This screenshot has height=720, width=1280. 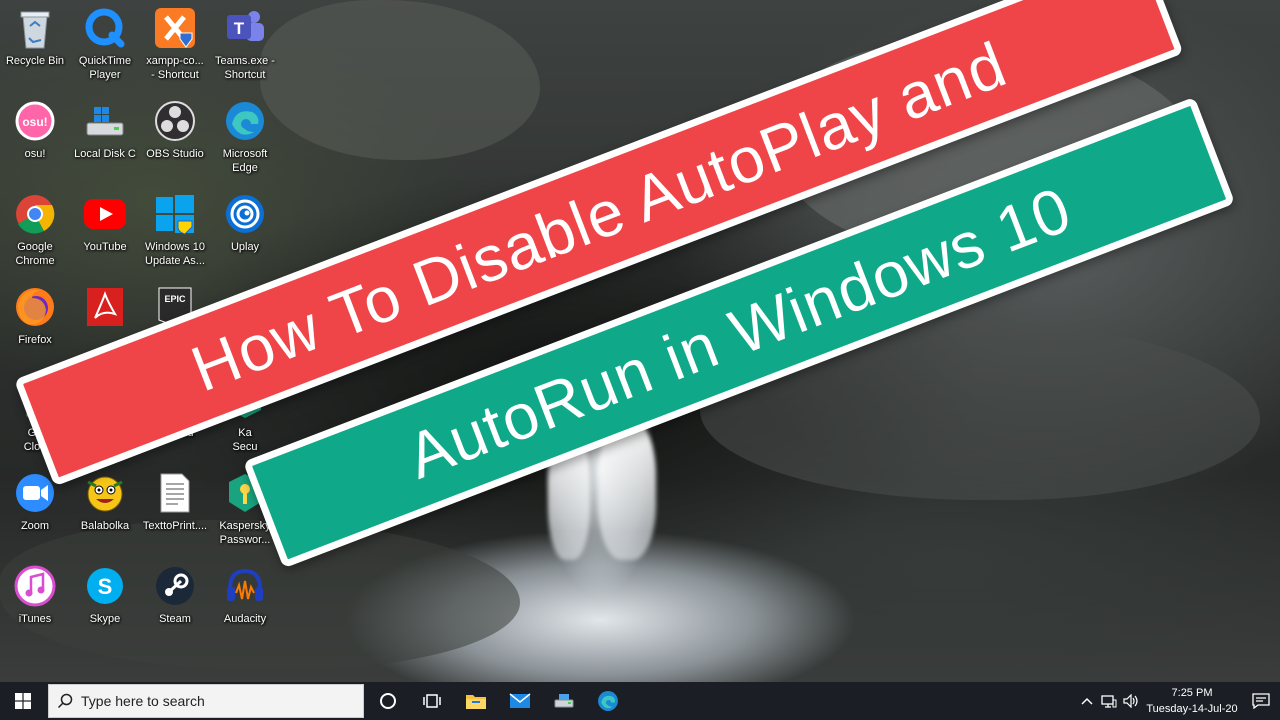 I want to click on system-tray: 7:25 PM Tuesday-14-Jul-20, so click(x=1178, y=701).